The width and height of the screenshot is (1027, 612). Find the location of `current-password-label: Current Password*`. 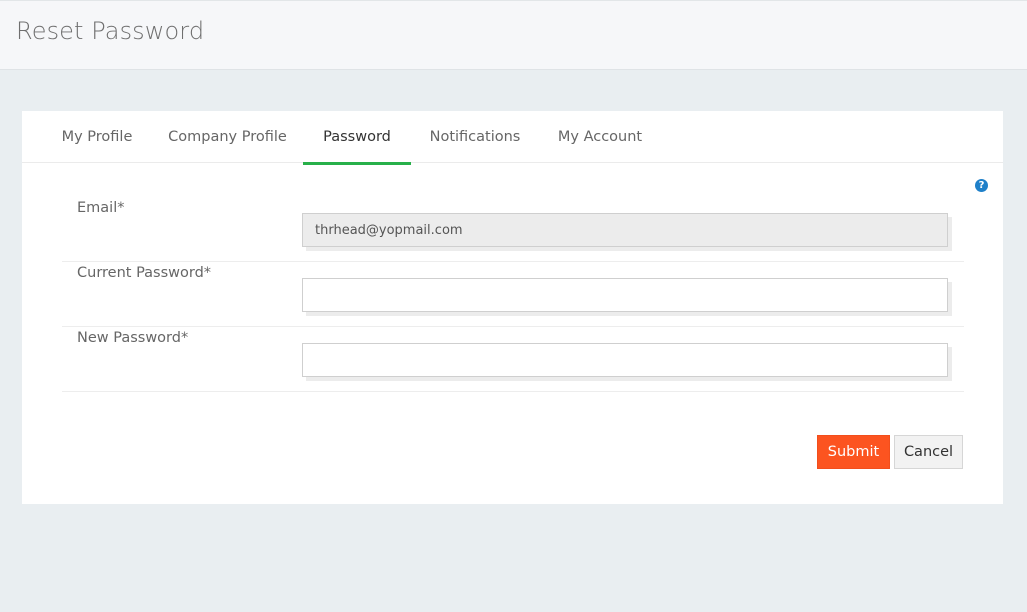

current-password-label: Current Password* is located at coordinates (144, 273).